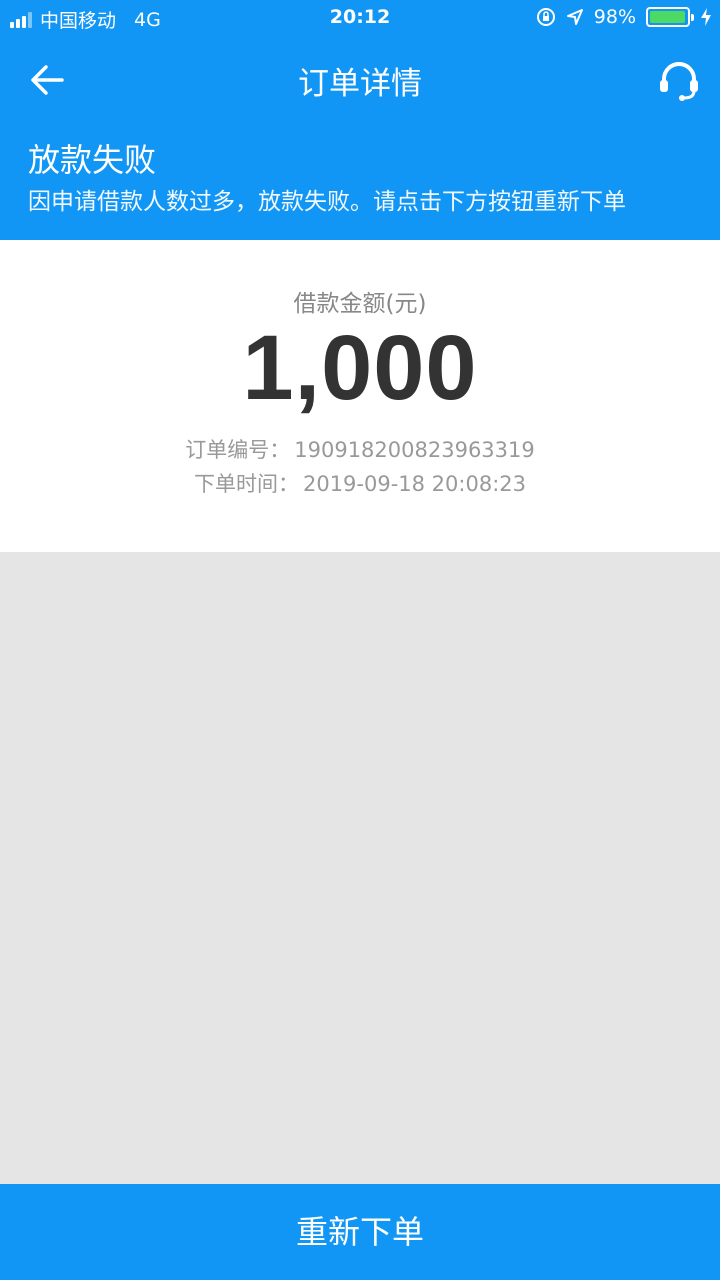 This screenshot has width=720, height=1280. I want to click on status-bar: 中国移动 4G 20:12 98%, so click(360, 19).